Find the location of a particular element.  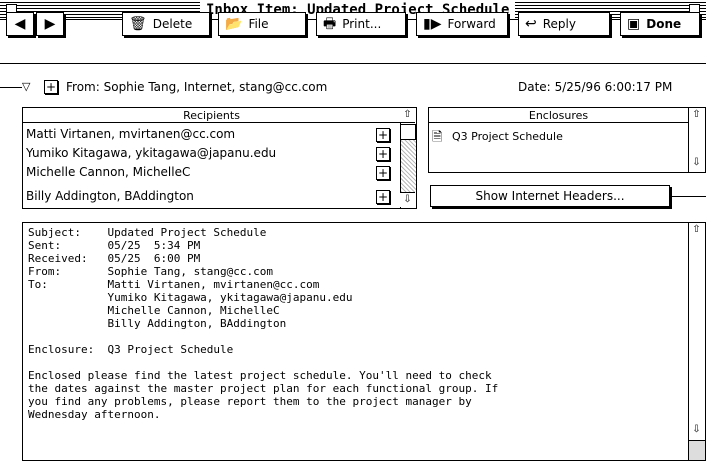

next-button: ▶ is located at coordinates (50, 24).